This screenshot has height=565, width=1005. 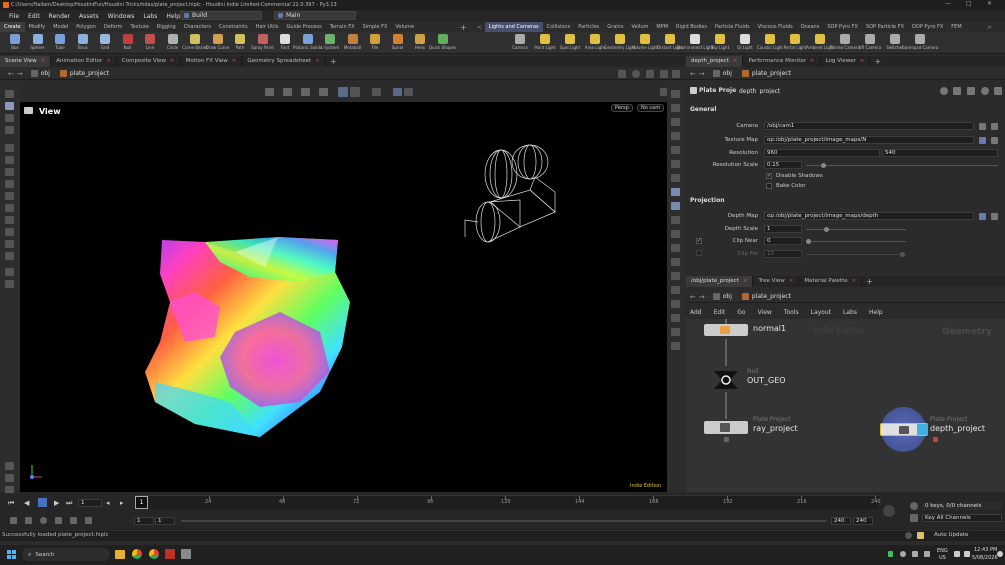 I want to click on app-taskbar-icon, so click(x=186, y=554).